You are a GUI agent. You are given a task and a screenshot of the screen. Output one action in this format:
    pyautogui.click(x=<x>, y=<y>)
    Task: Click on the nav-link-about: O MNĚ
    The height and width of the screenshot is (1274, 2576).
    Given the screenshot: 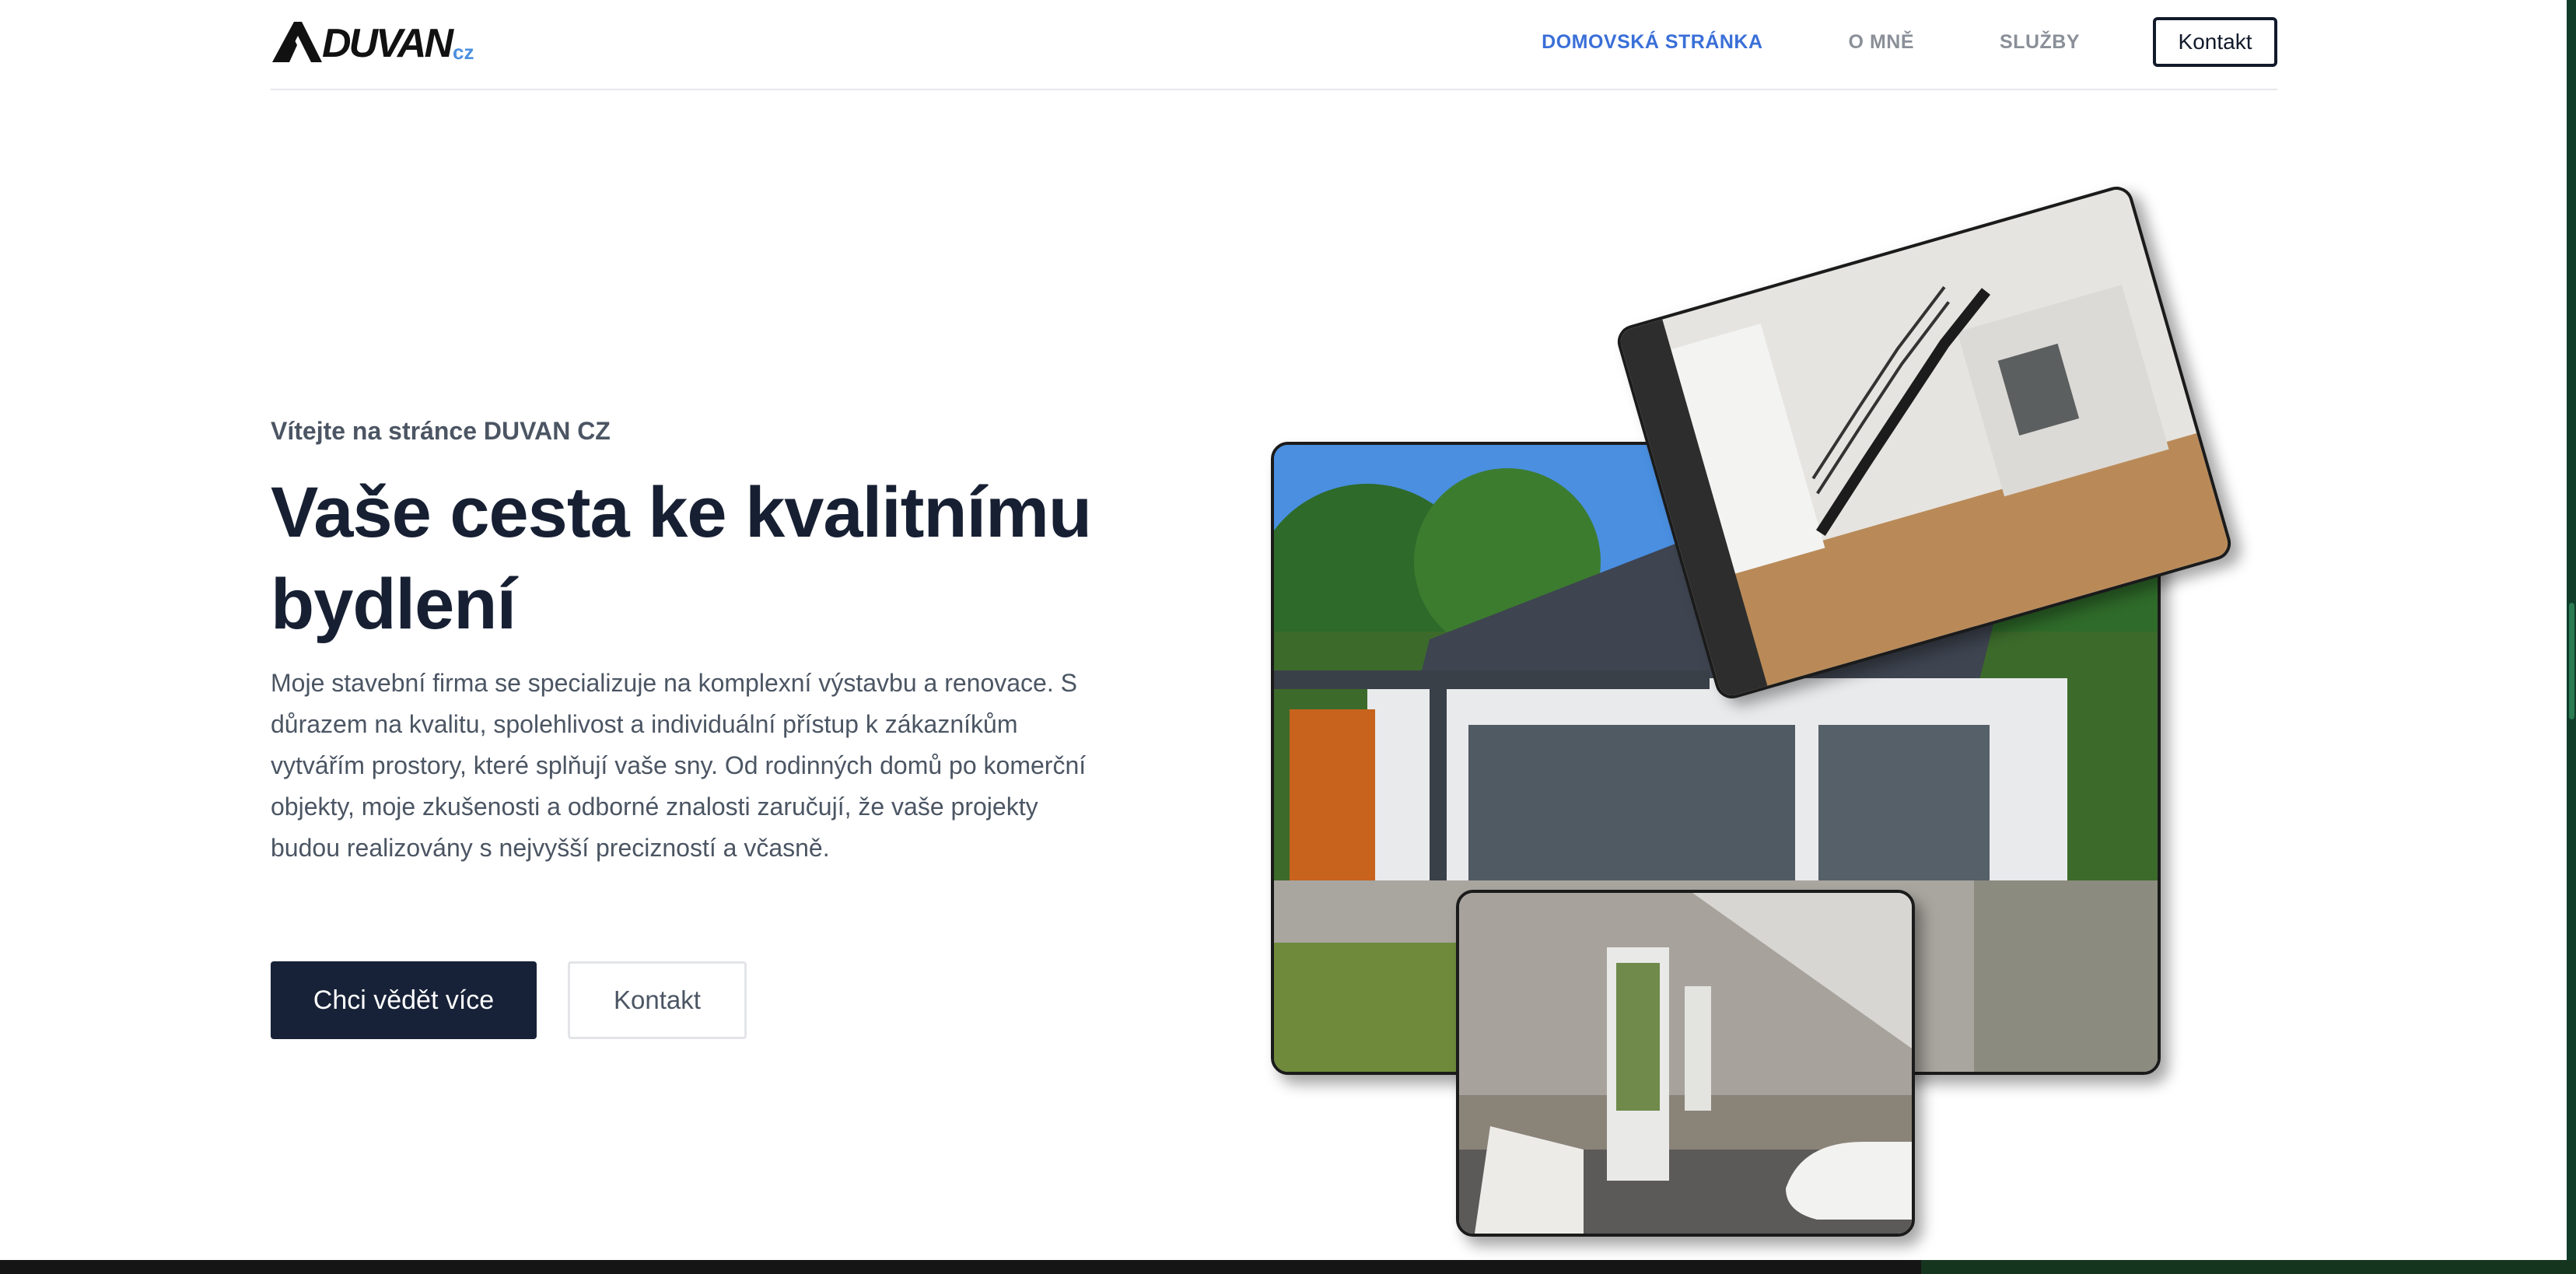 What is the action you would take?
    pyautogui.click(x=1882, y=42)
    